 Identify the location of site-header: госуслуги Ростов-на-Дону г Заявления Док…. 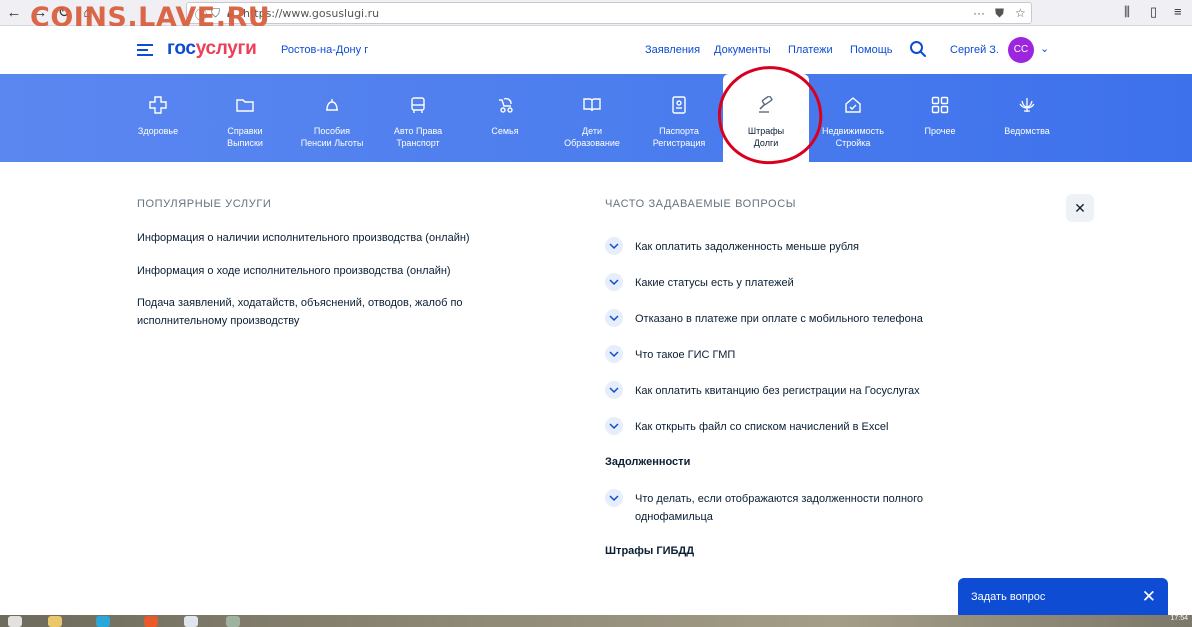
(596, 50).